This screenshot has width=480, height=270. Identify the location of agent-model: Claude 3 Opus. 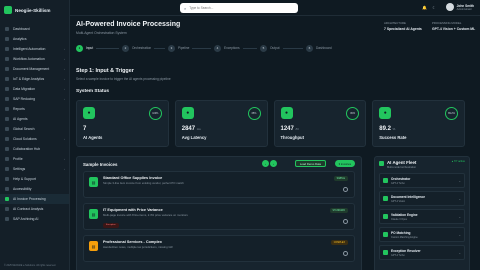
(399, 219).